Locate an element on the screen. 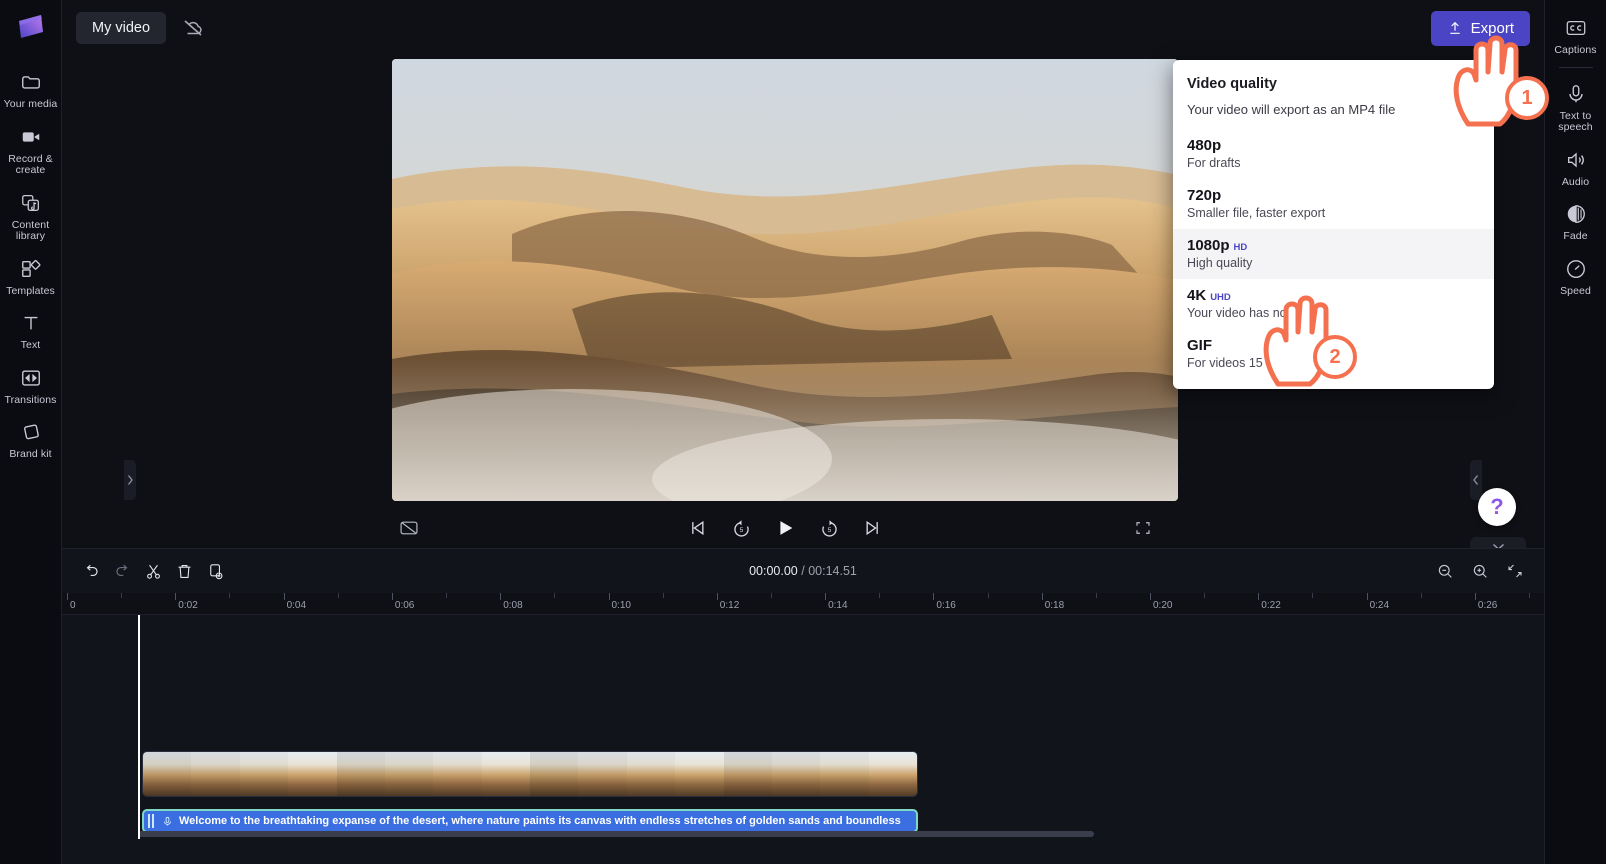 This screenshot has width=1606, height=864. ruler-tick-label: 0:08 is located at coordinates (513, 605).